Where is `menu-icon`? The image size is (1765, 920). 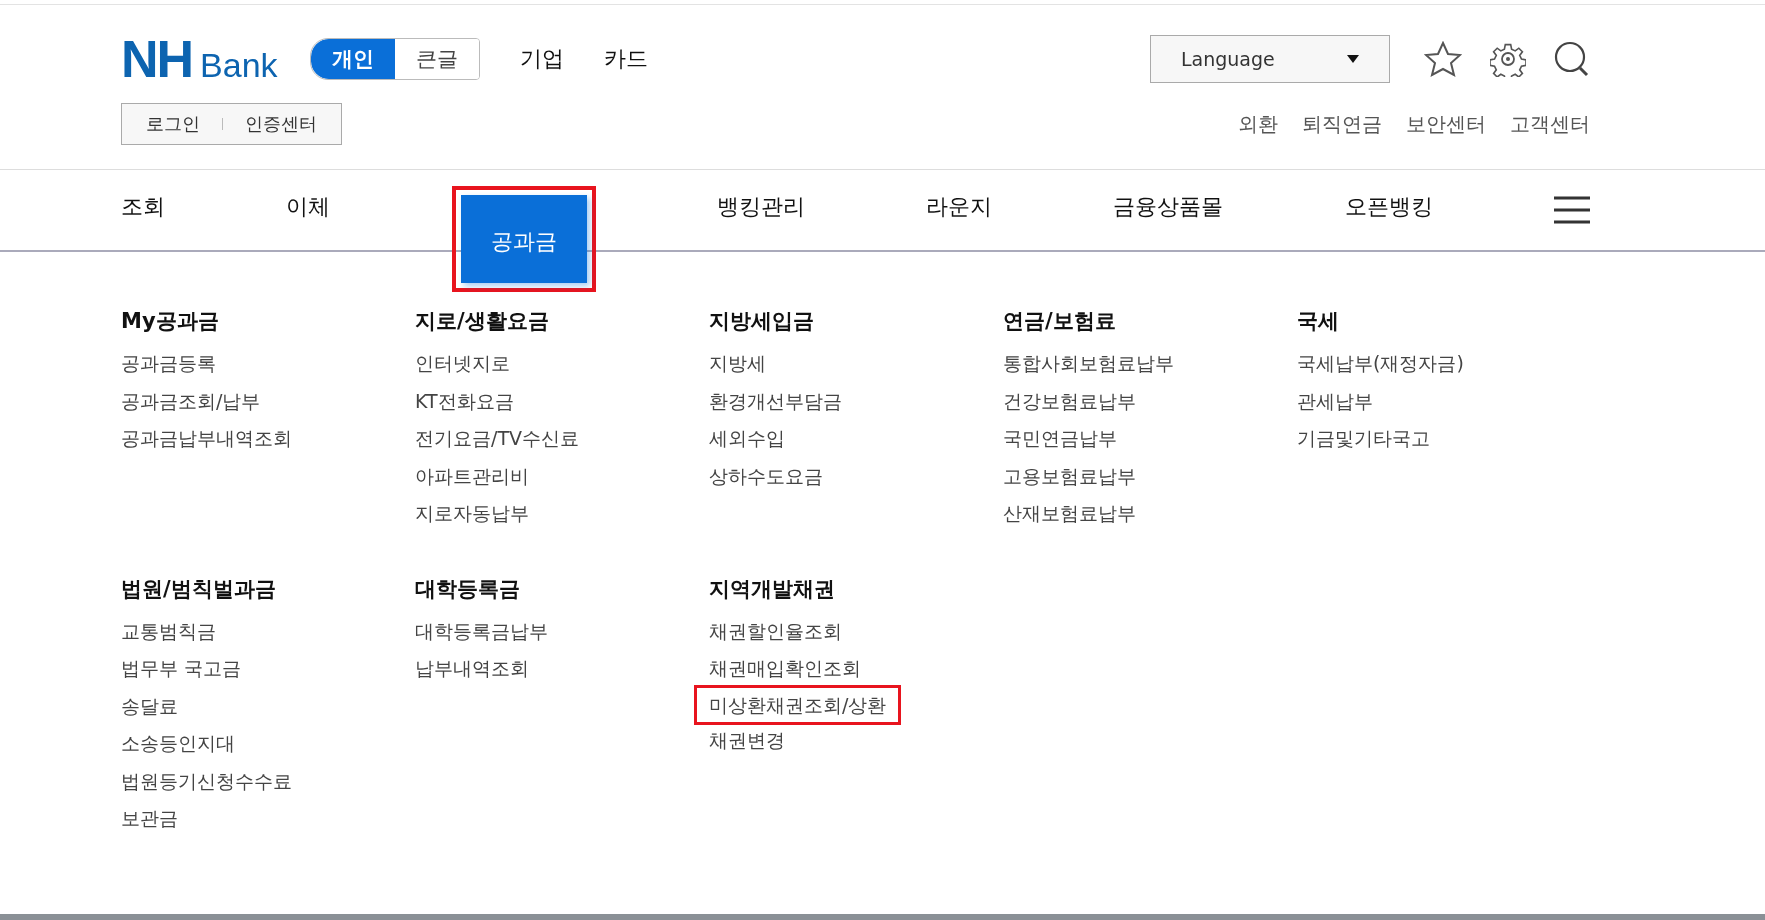 menu-icon is located at coordinates (1571, 210).